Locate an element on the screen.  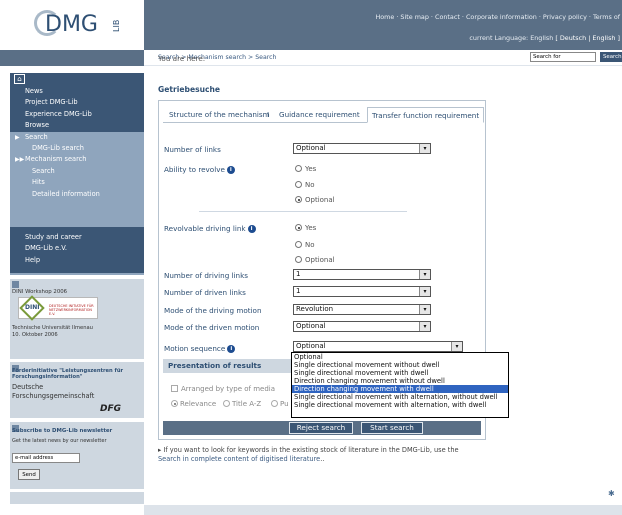
driving-motion-select: Revolution ▾ is located at coordinates (362, 309).